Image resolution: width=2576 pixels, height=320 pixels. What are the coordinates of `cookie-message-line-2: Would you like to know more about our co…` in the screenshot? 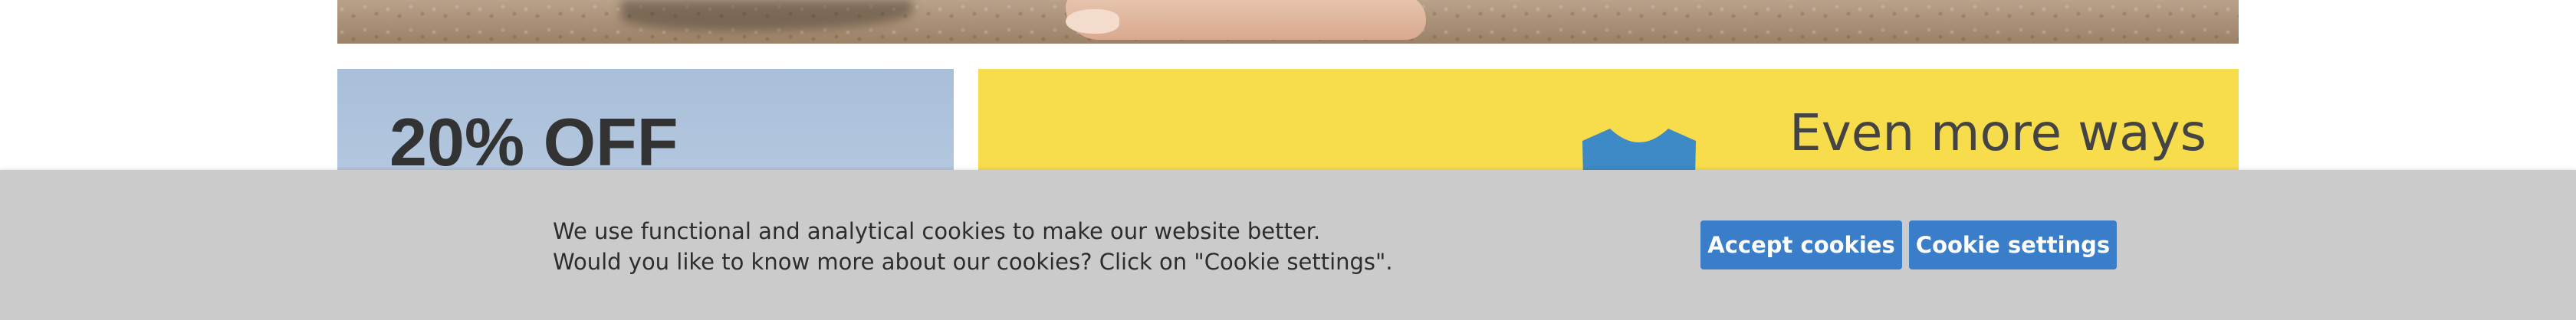 It's located at (973, 262).